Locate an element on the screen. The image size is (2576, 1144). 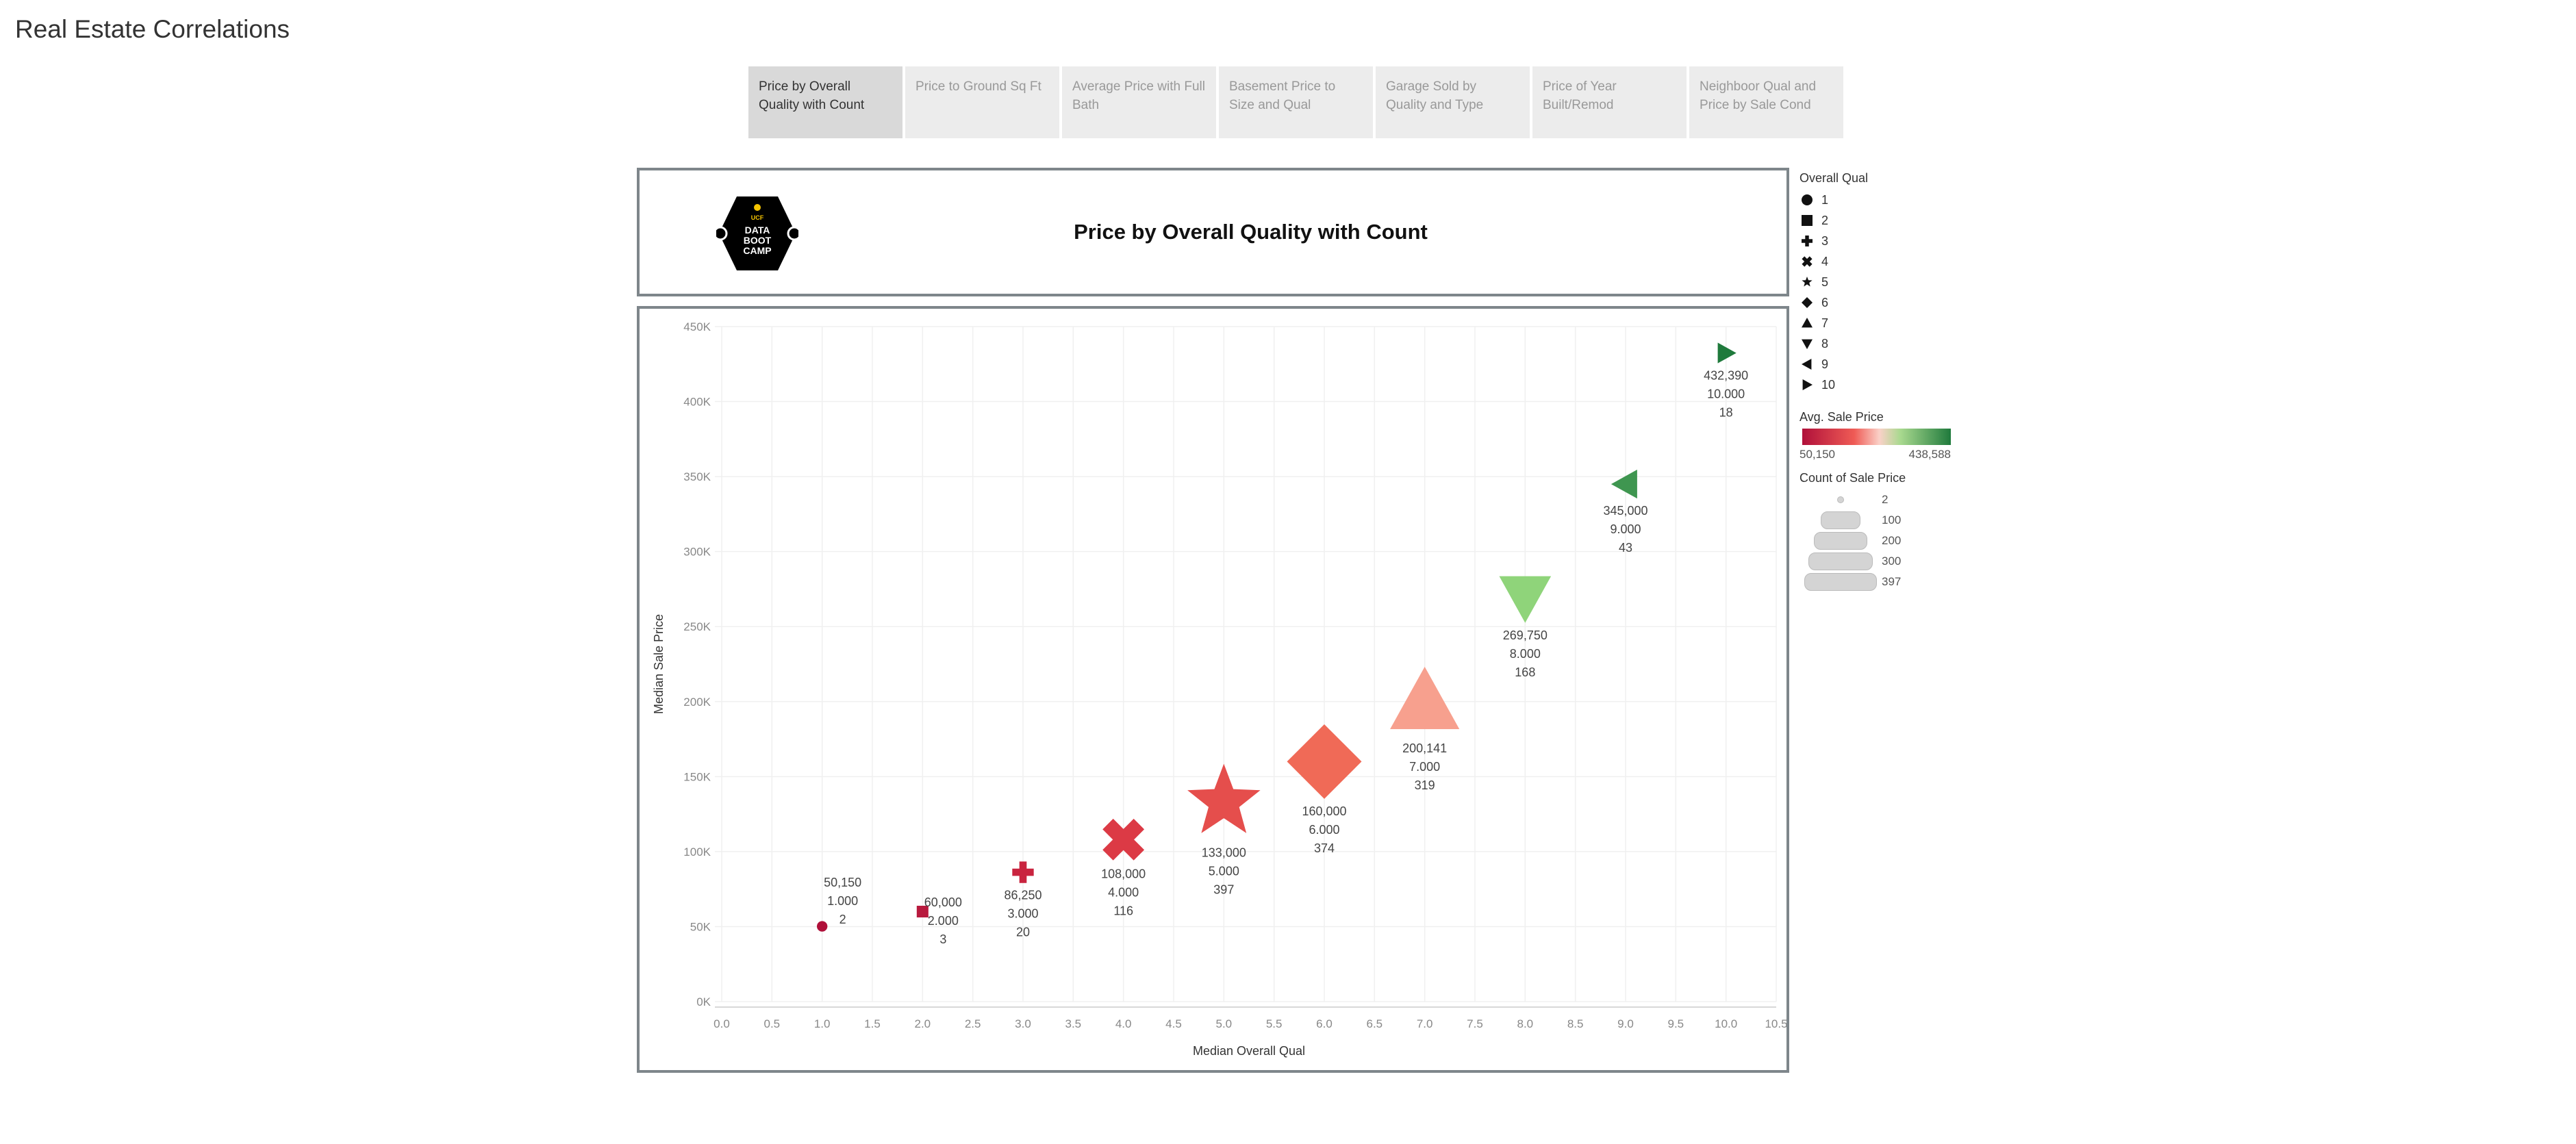
shape-legend-label: 3 is located at coordinates (1825, 240).